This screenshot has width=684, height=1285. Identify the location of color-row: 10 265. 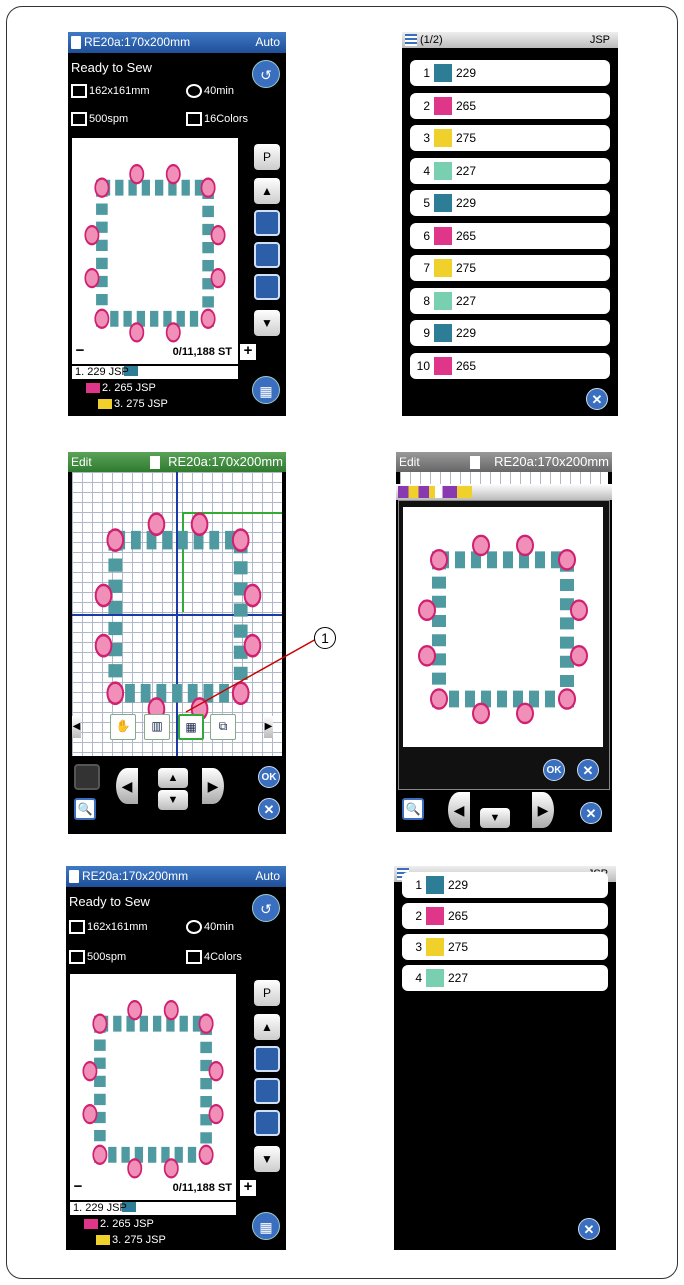
(510, 365).